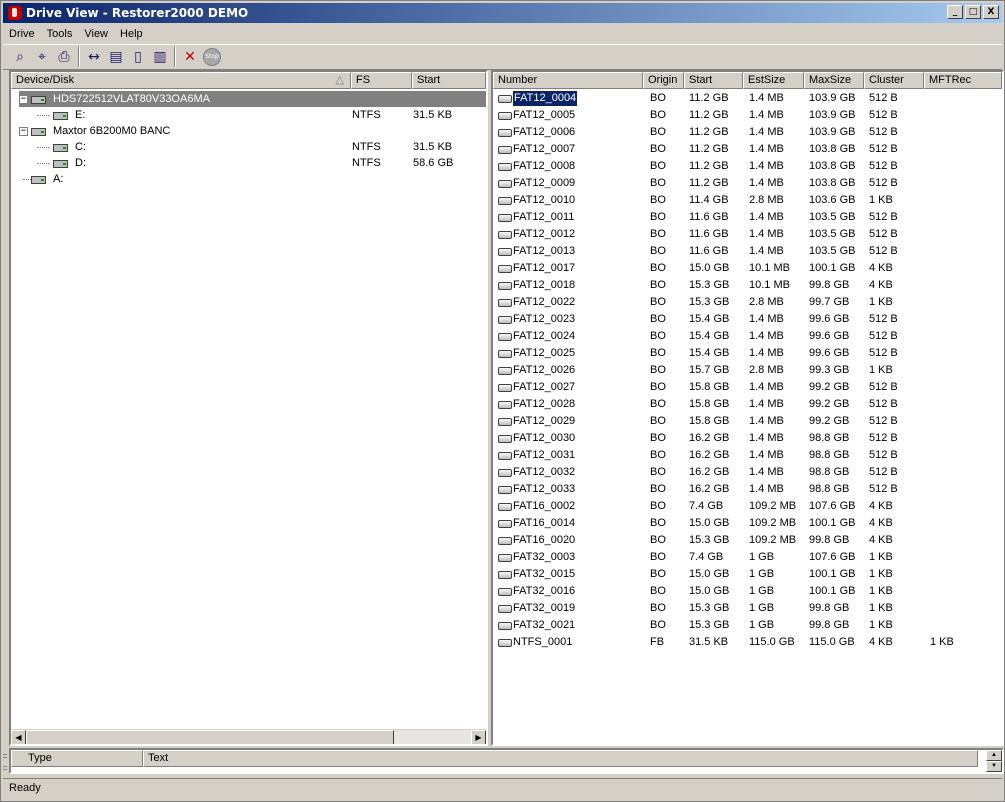 This screenshot has width=1005, height=802. Describe the element at coordinates (568, 80) in the screenshot. I see `column-header-number: Number` at that location.